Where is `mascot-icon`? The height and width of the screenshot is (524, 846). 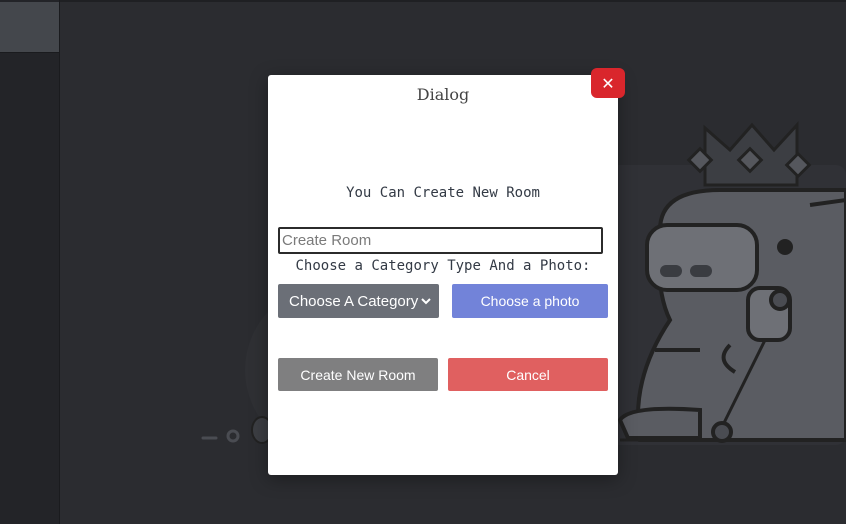 mascot-icon is located at coordinates (741, 315).